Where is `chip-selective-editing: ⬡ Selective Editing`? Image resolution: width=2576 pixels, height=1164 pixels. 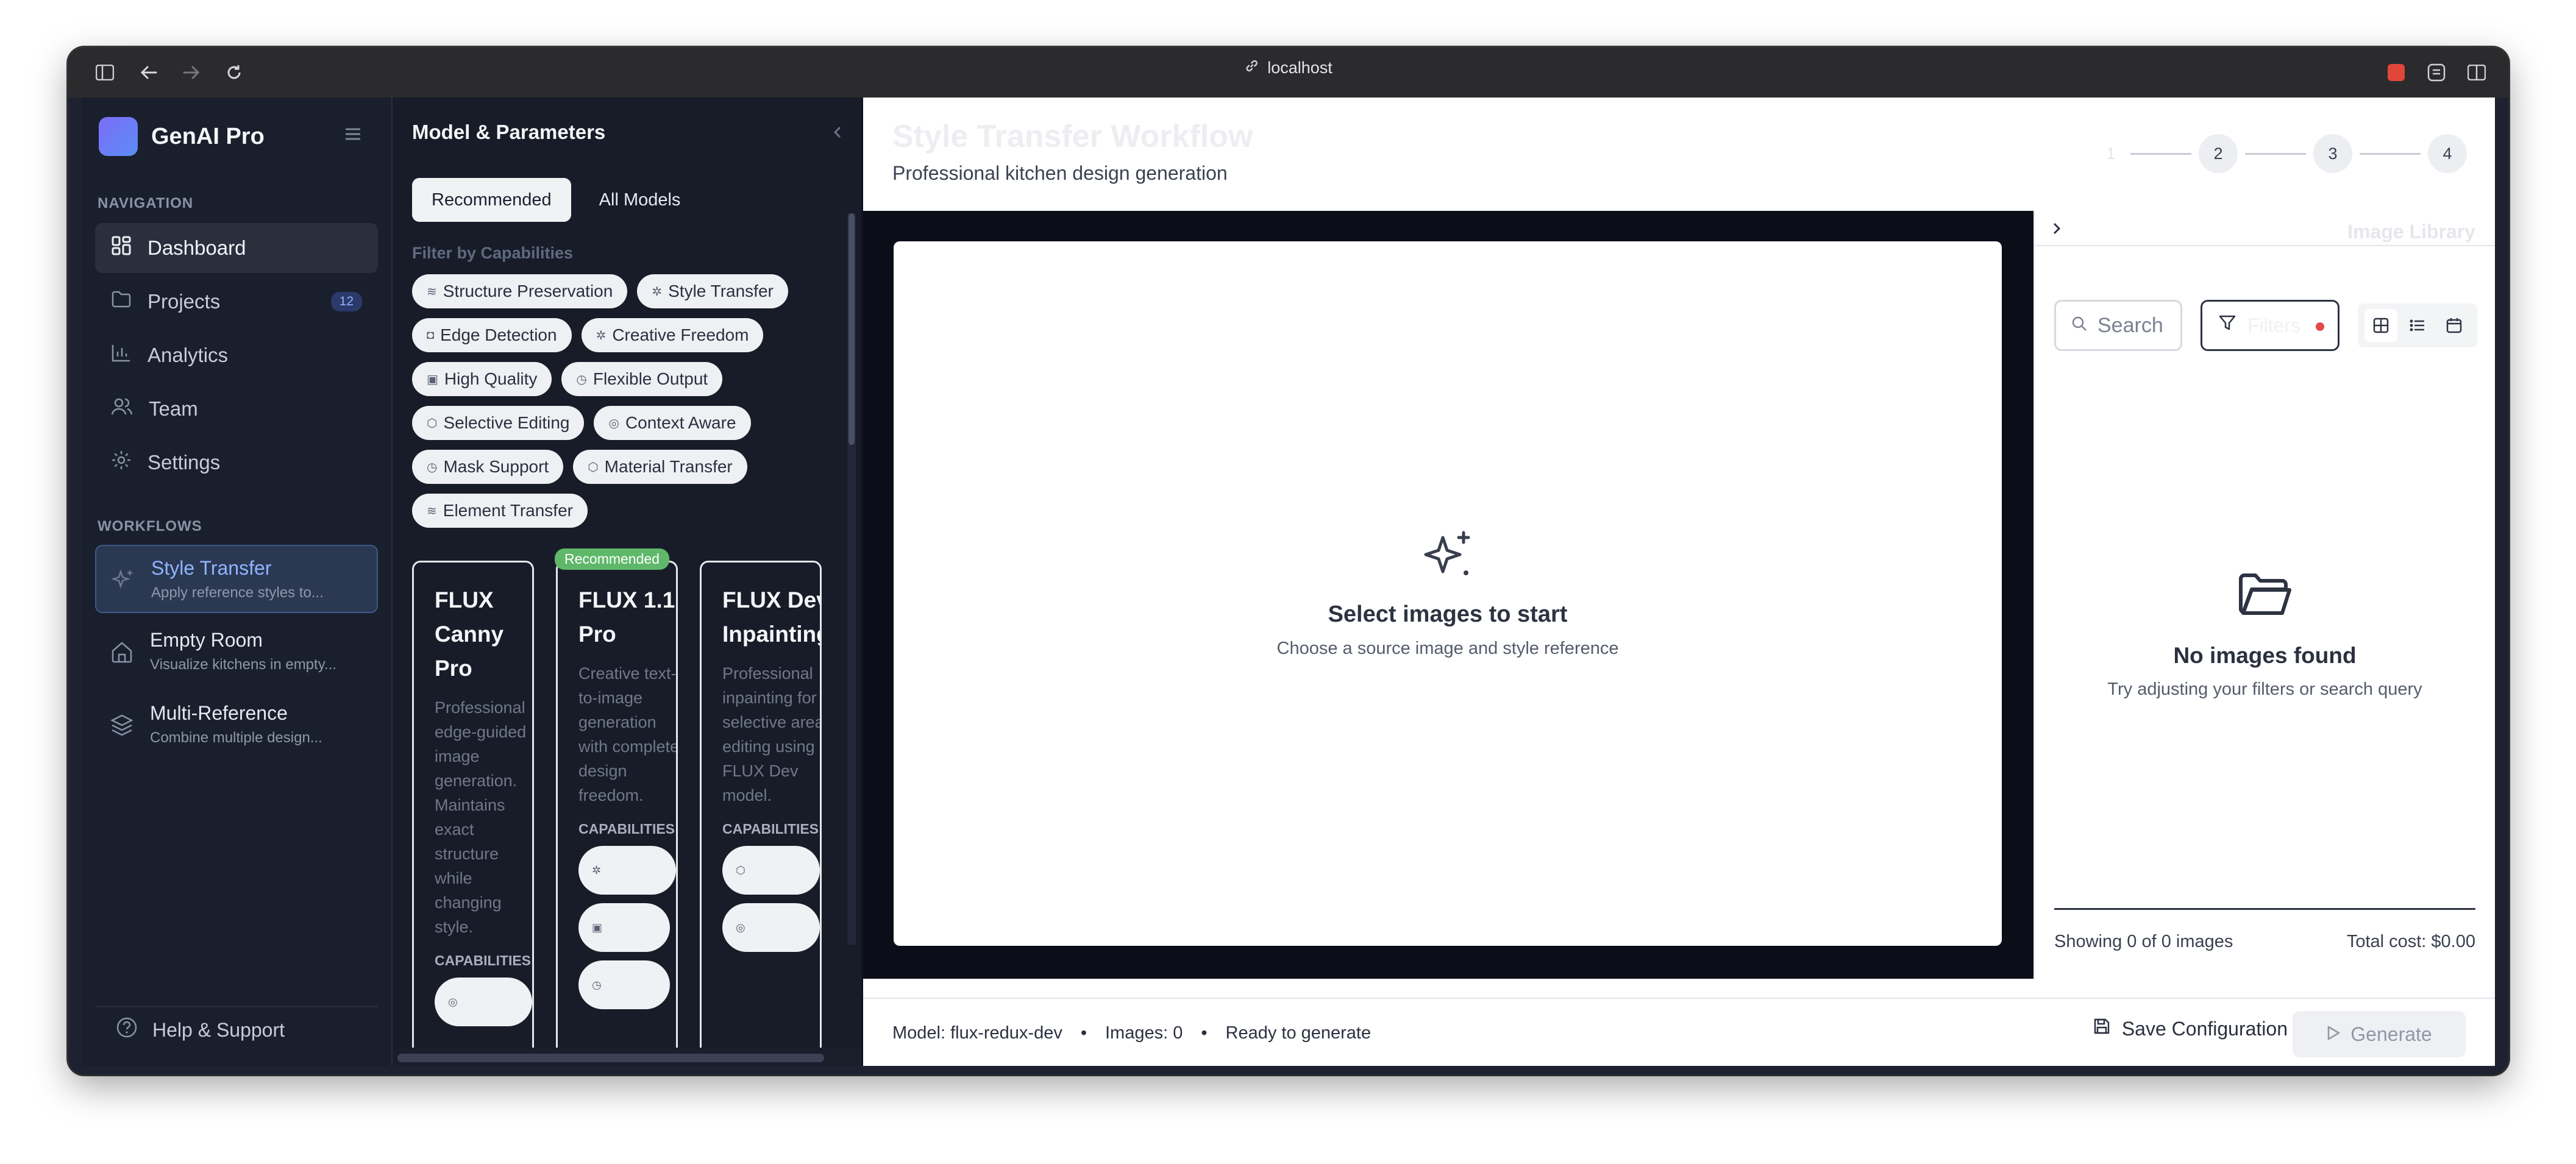
chip-selective-editing: ⬡ Selective Editing is located at coordinates (498, 423).